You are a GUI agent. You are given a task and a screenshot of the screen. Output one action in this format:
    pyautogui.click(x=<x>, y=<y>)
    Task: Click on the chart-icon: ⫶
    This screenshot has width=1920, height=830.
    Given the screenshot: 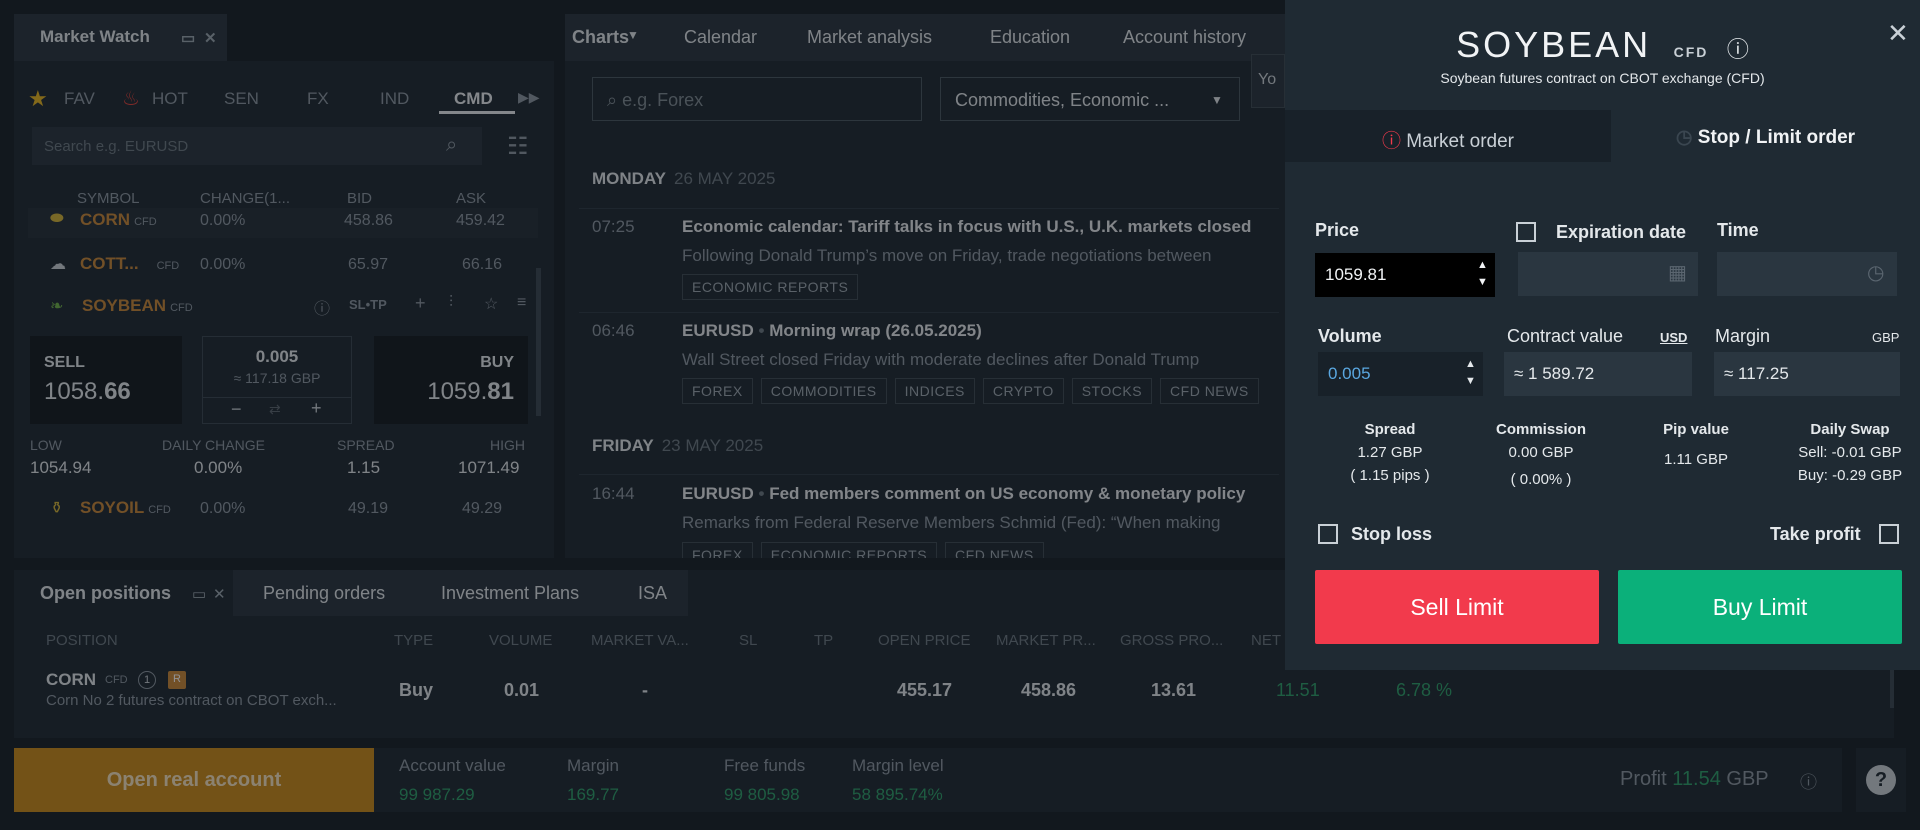 What is the action you would take?
    pyautogui.click(x=451, y=303)
    